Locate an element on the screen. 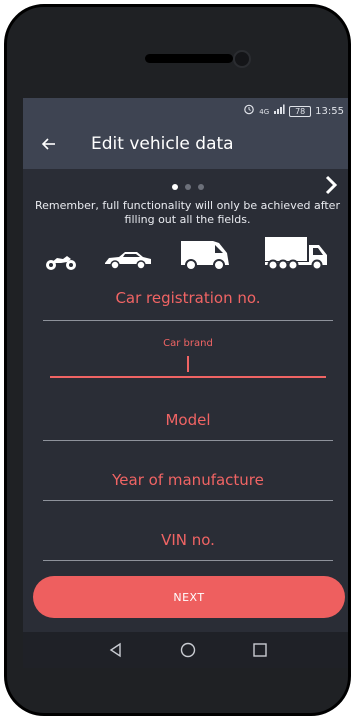  year-label: Year of manufacture is located at coordinates (188, 480).